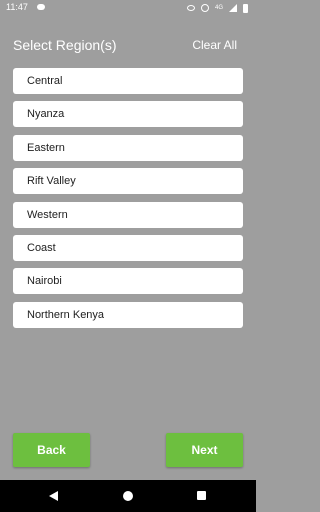  I want to click on recent-apps-icon, so click(201, 495).